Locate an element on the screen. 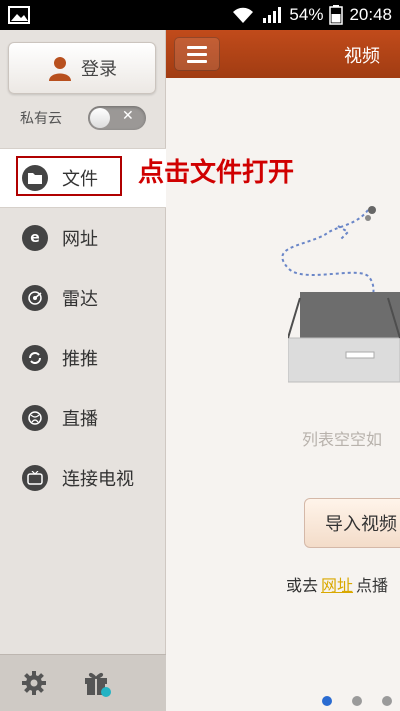 This screenshot has width=400, height=711. login-button: 登录 is located at coordinates (82, 68).